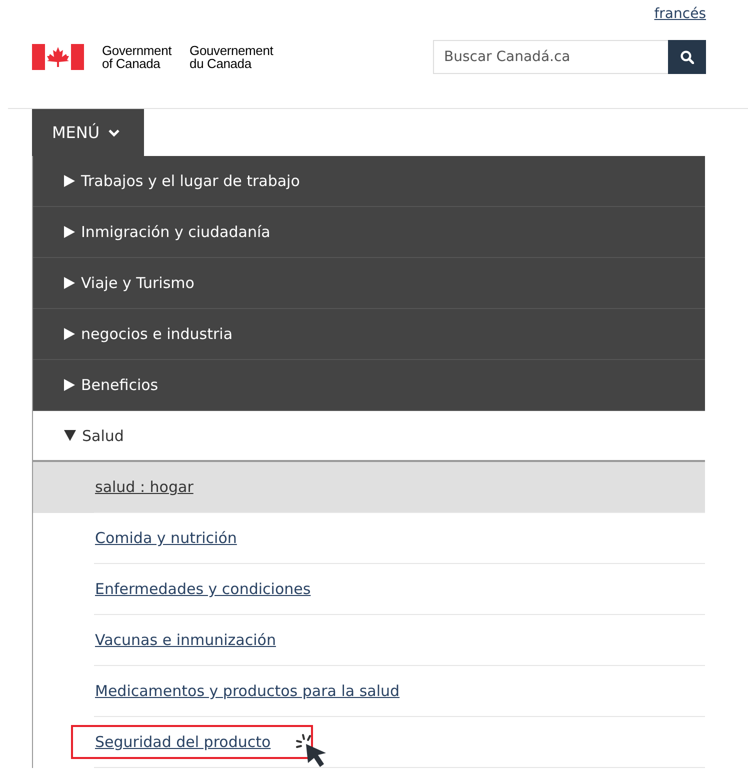 This screenshot has width=748, height=774. I want to click on menu-item: Trabajos y el lugar de trabajo, so click(369, 181).